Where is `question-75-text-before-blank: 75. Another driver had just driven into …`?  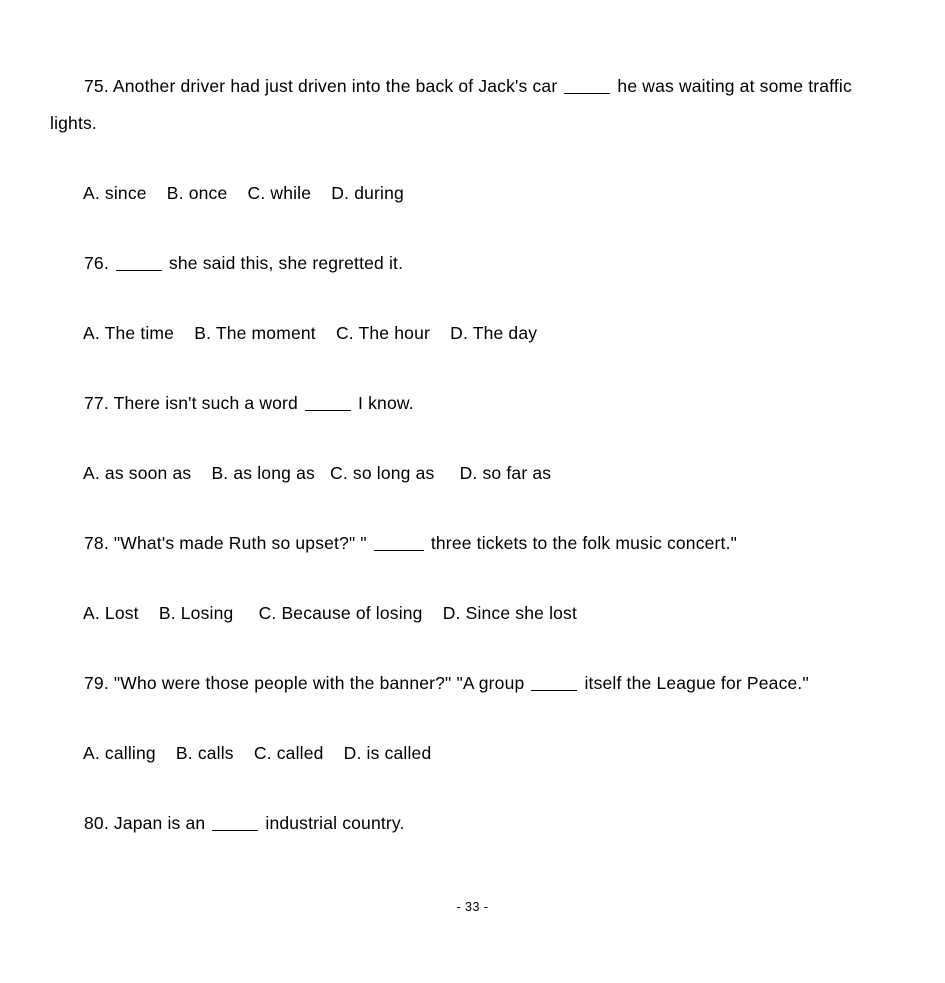 question-75-text-before-blank: 75. Another driver had just driven into … is located at coordinates (323, 86).